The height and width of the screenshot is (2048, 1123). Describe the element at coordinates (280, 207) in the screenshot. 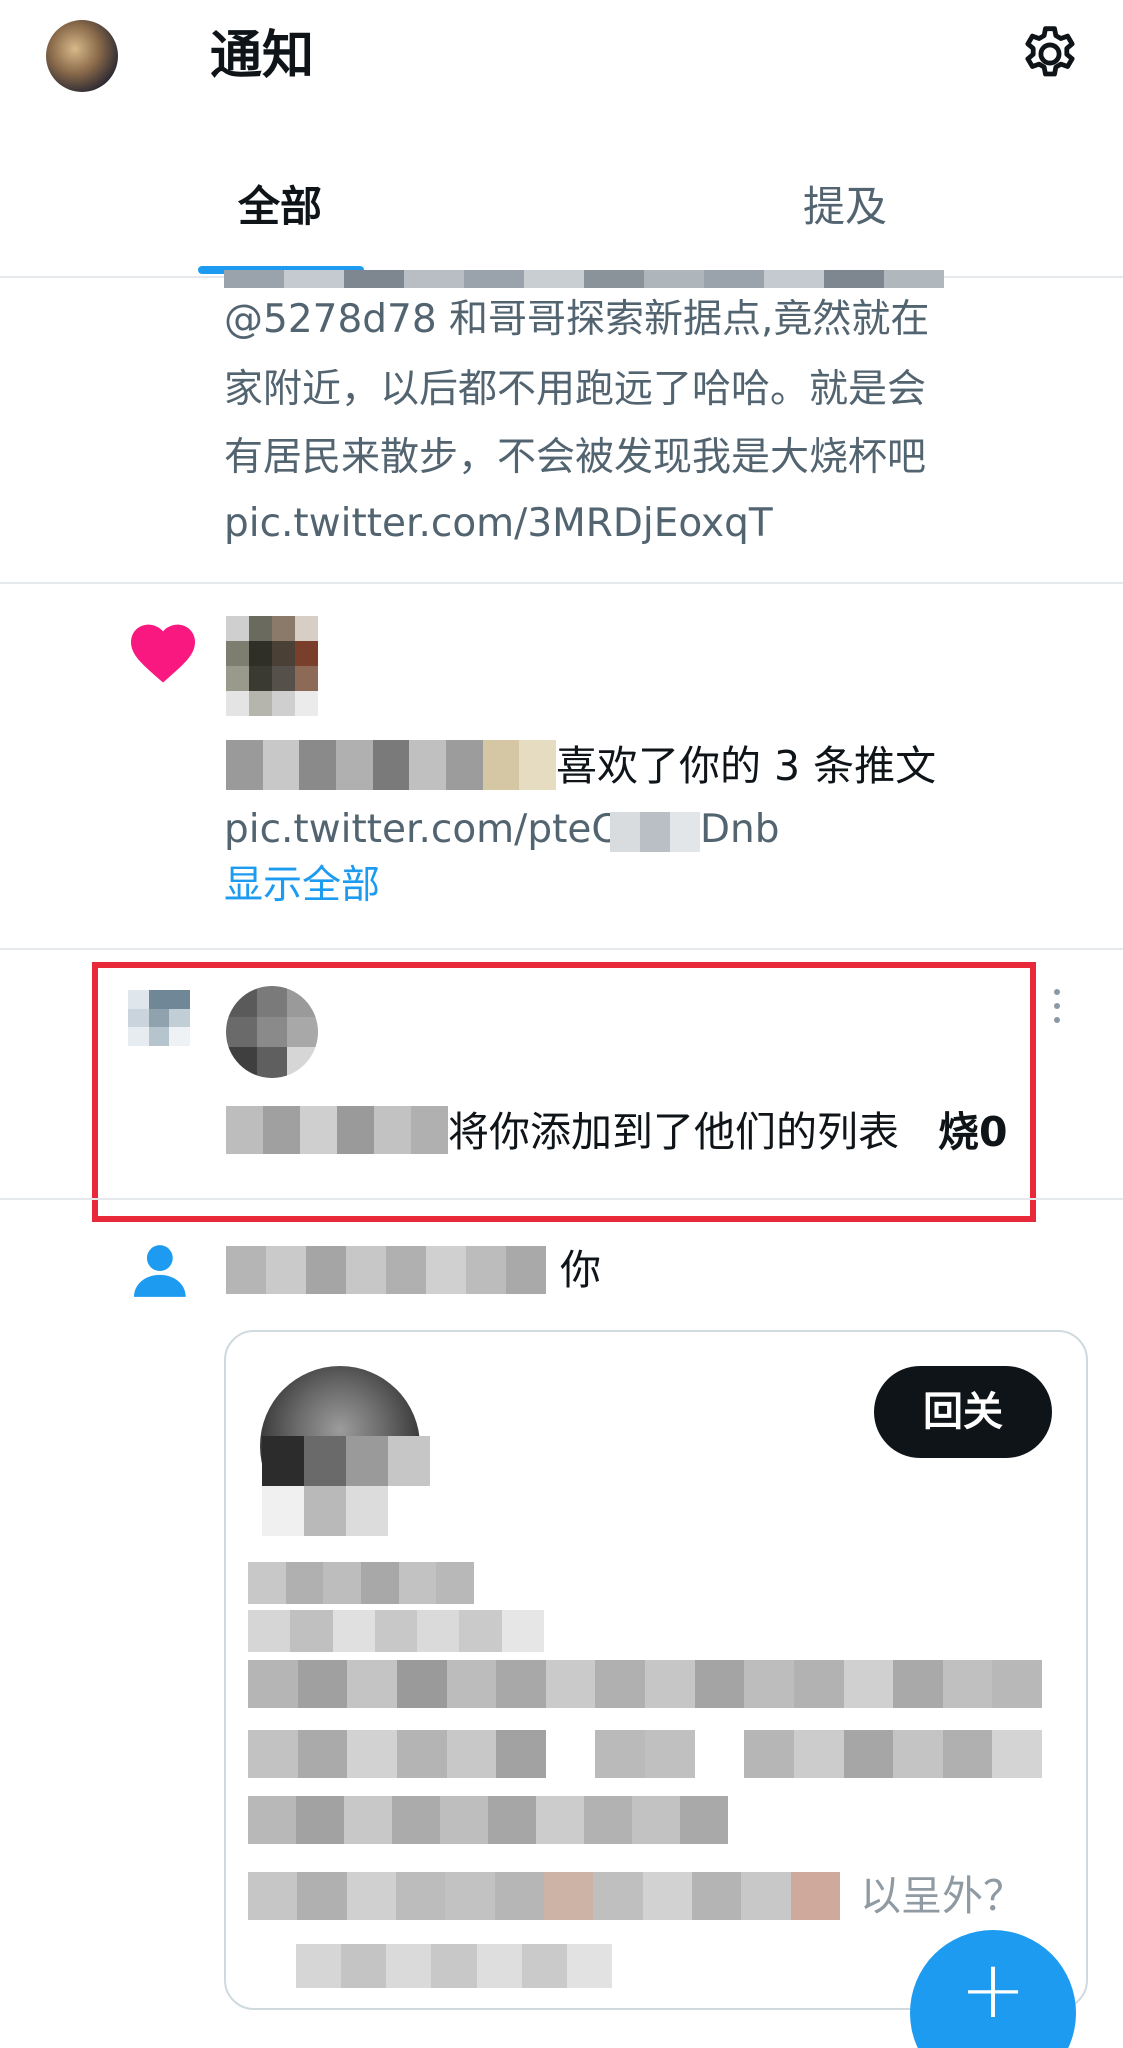

I see `tab-all: 全部` at that location.